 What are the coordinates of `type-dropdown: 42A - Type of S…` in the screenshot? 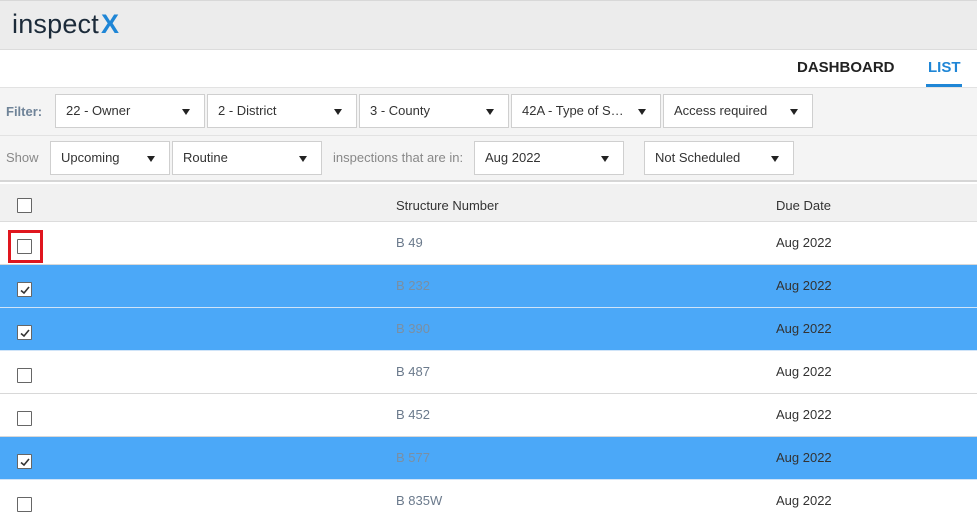 It's located at (586, 111).